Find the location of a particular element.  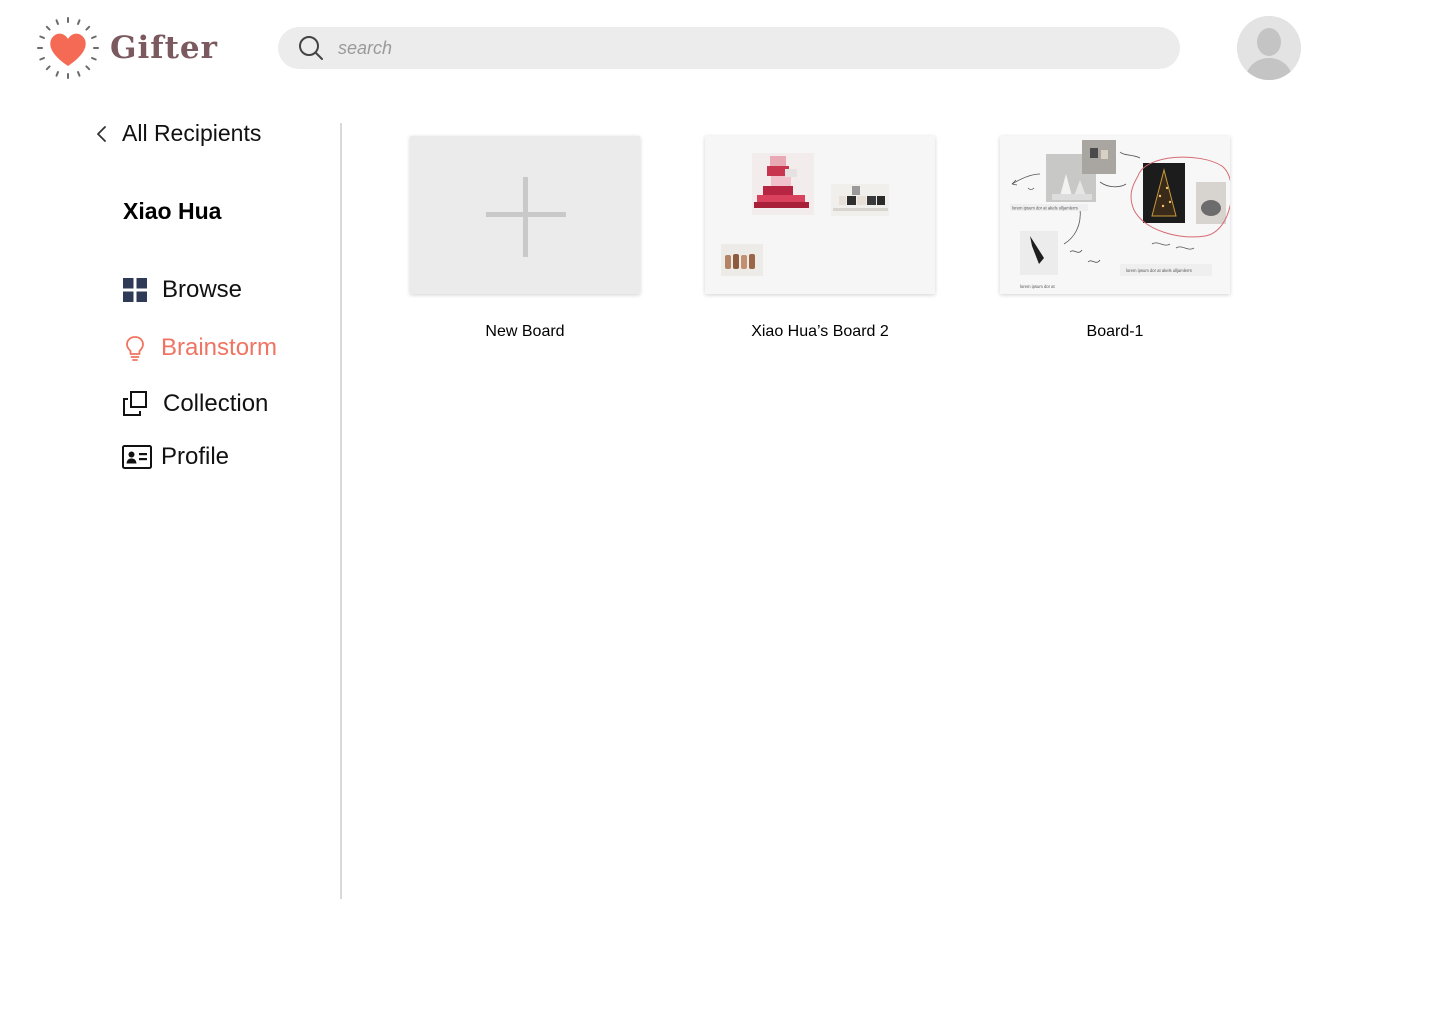

heart-logo-icon is located at coordinates (68, 48).